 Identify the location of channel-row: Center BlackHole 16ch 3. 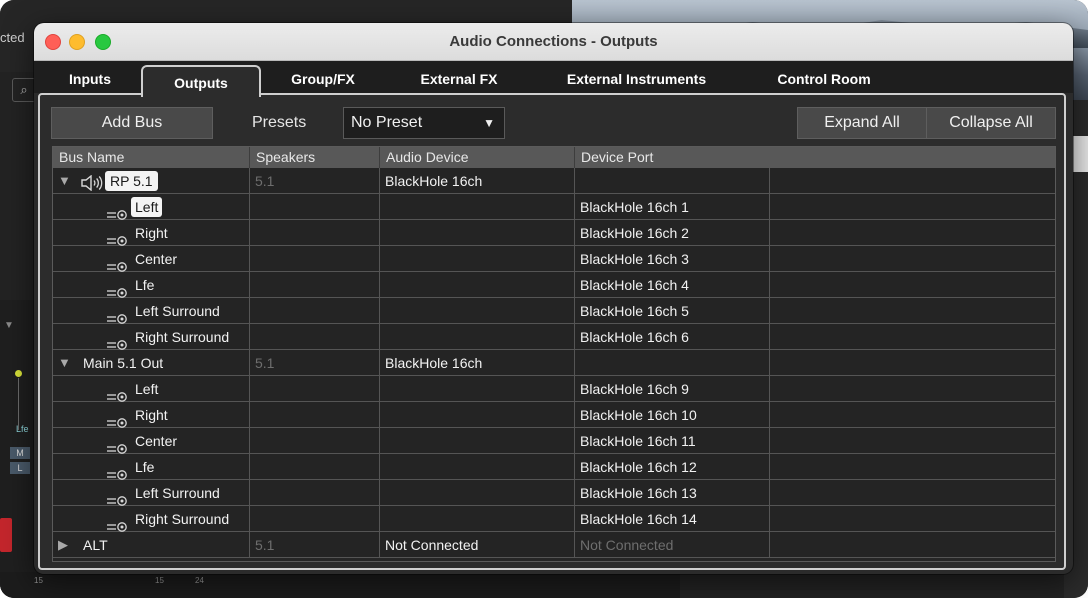
(554, 259).